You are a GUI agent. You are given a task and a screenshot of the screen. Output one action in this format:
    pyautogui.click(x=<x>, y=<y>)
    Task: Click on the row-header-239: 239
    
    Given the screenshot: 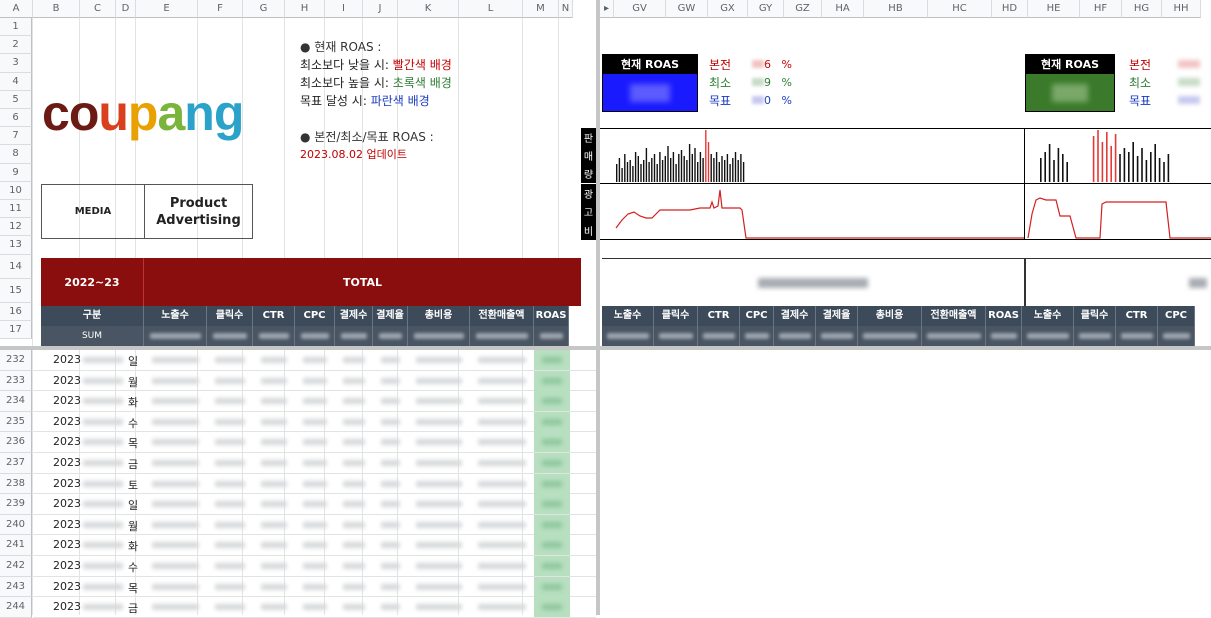 What is the action you would take?
    pyautogui.click(x=16, y=504)
    